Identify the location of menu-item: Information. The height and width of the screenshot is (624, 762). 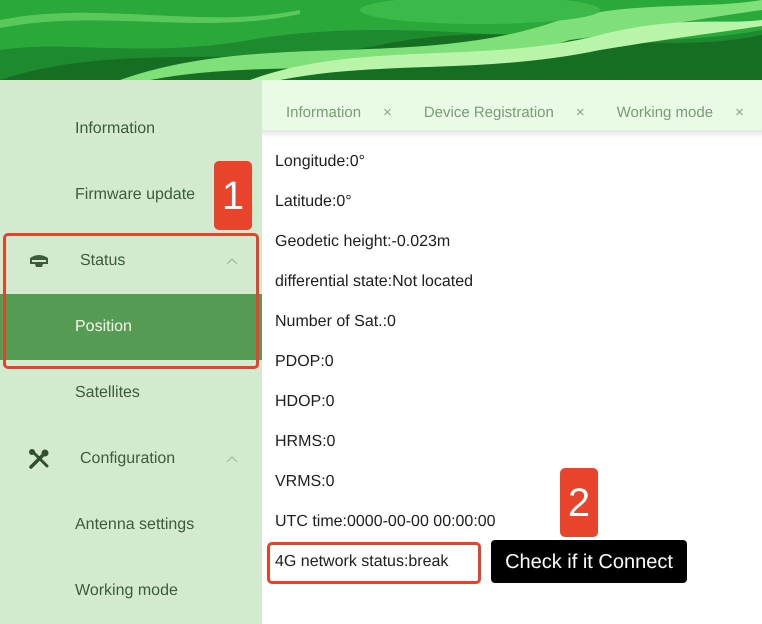
(115, 129).